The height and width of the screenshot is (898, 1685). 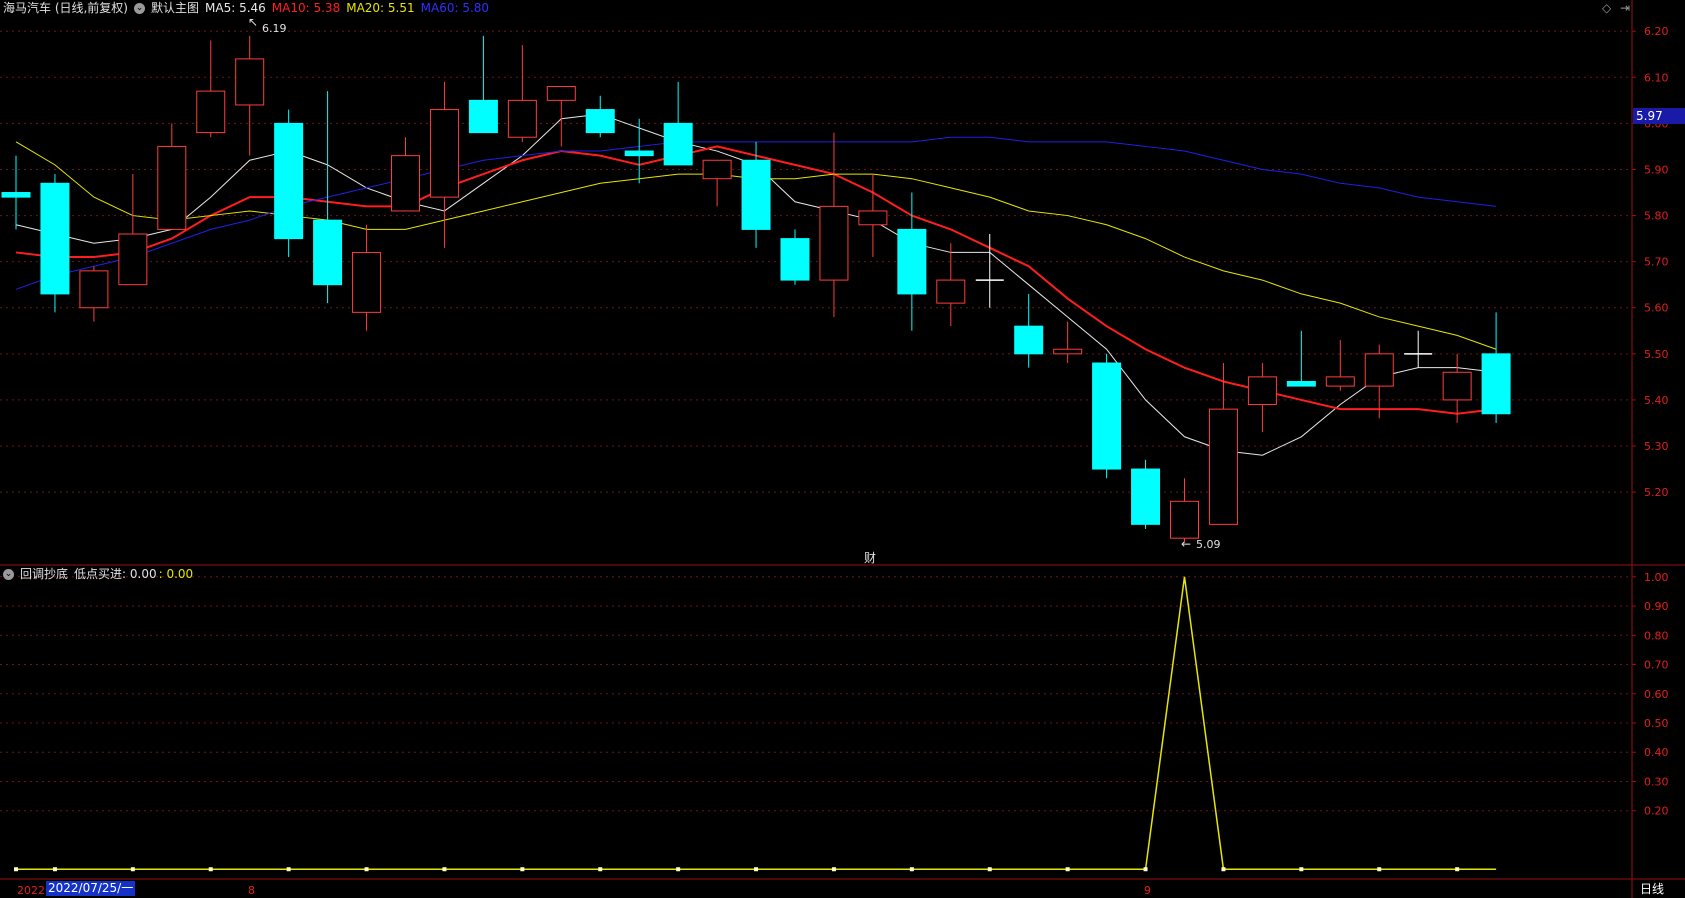 What do you see at coordinates (274, 28) in the screenshot?
I see `high-label: 6.19` at bounding box center [274, 28].